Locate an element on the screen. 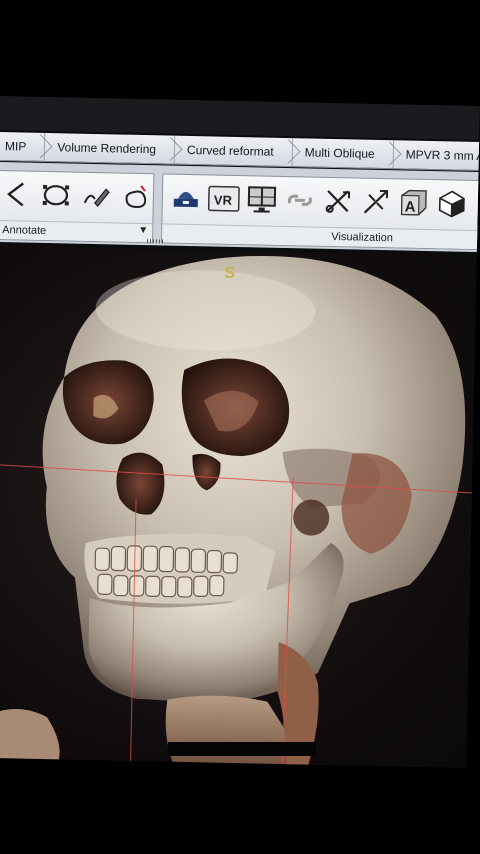 Image resolution: width=480 pixels, height=854 pixels. pen-icon is located at coordinates (96, 196).